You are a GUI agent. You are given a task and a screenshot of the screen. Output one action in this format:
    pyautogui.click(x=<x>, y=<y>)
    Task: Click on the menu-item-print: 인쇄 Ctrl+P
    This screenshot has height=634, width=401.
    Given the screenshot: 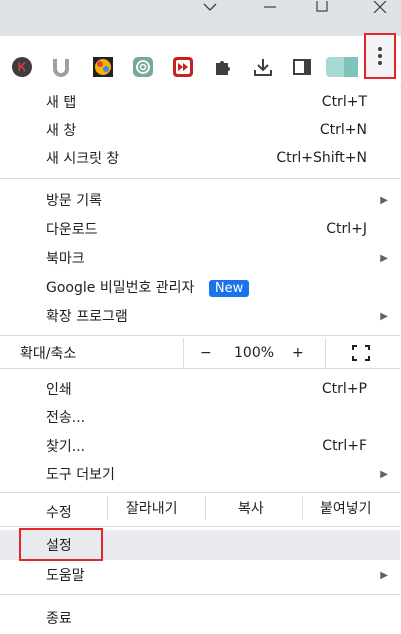 What is the action you would take?
    pyautogui.click(x=200, y=389)
    